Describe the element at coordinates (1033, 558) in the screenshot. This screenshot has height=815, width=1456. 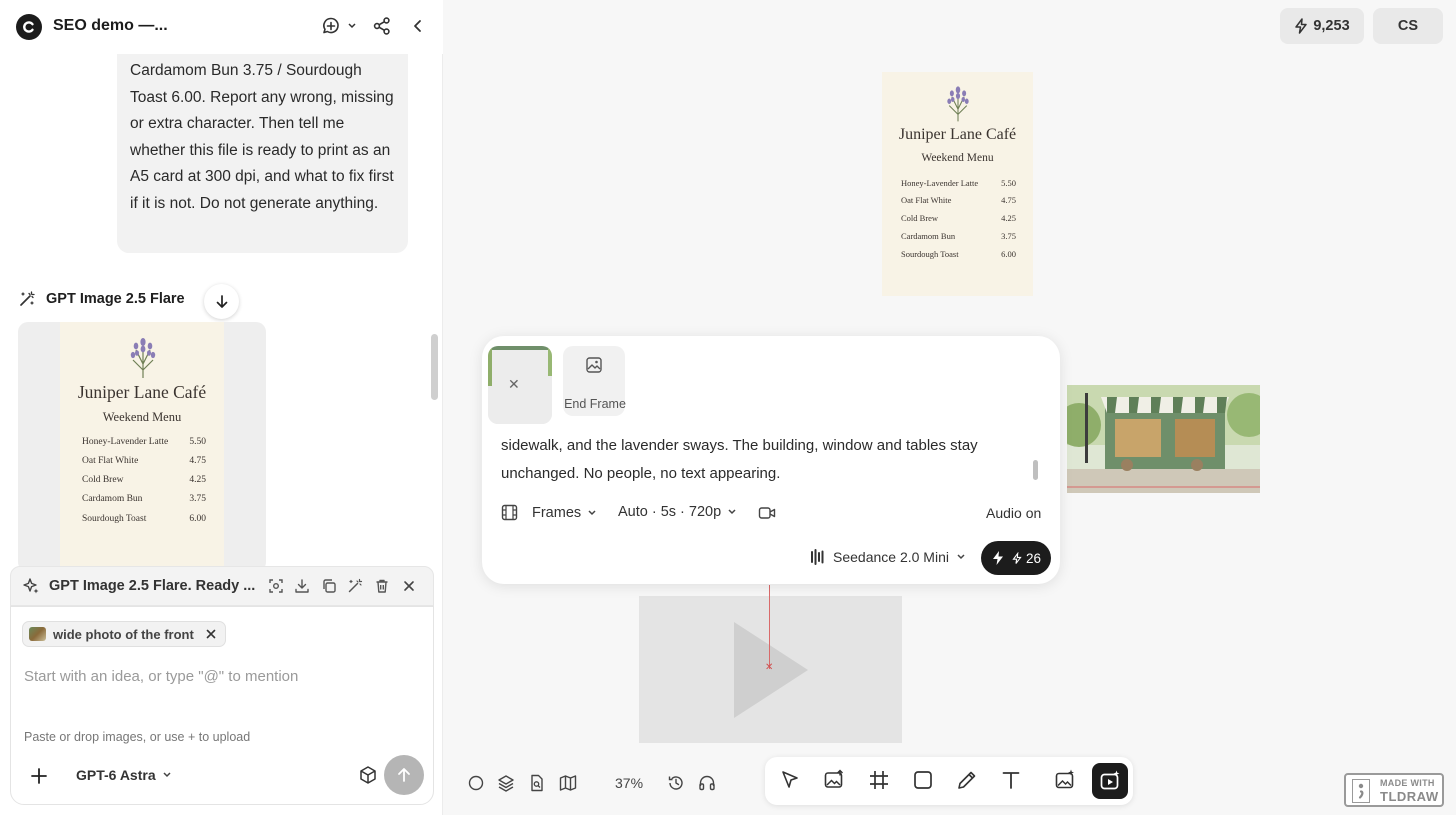
I see `generation-cost: 26` at that location.